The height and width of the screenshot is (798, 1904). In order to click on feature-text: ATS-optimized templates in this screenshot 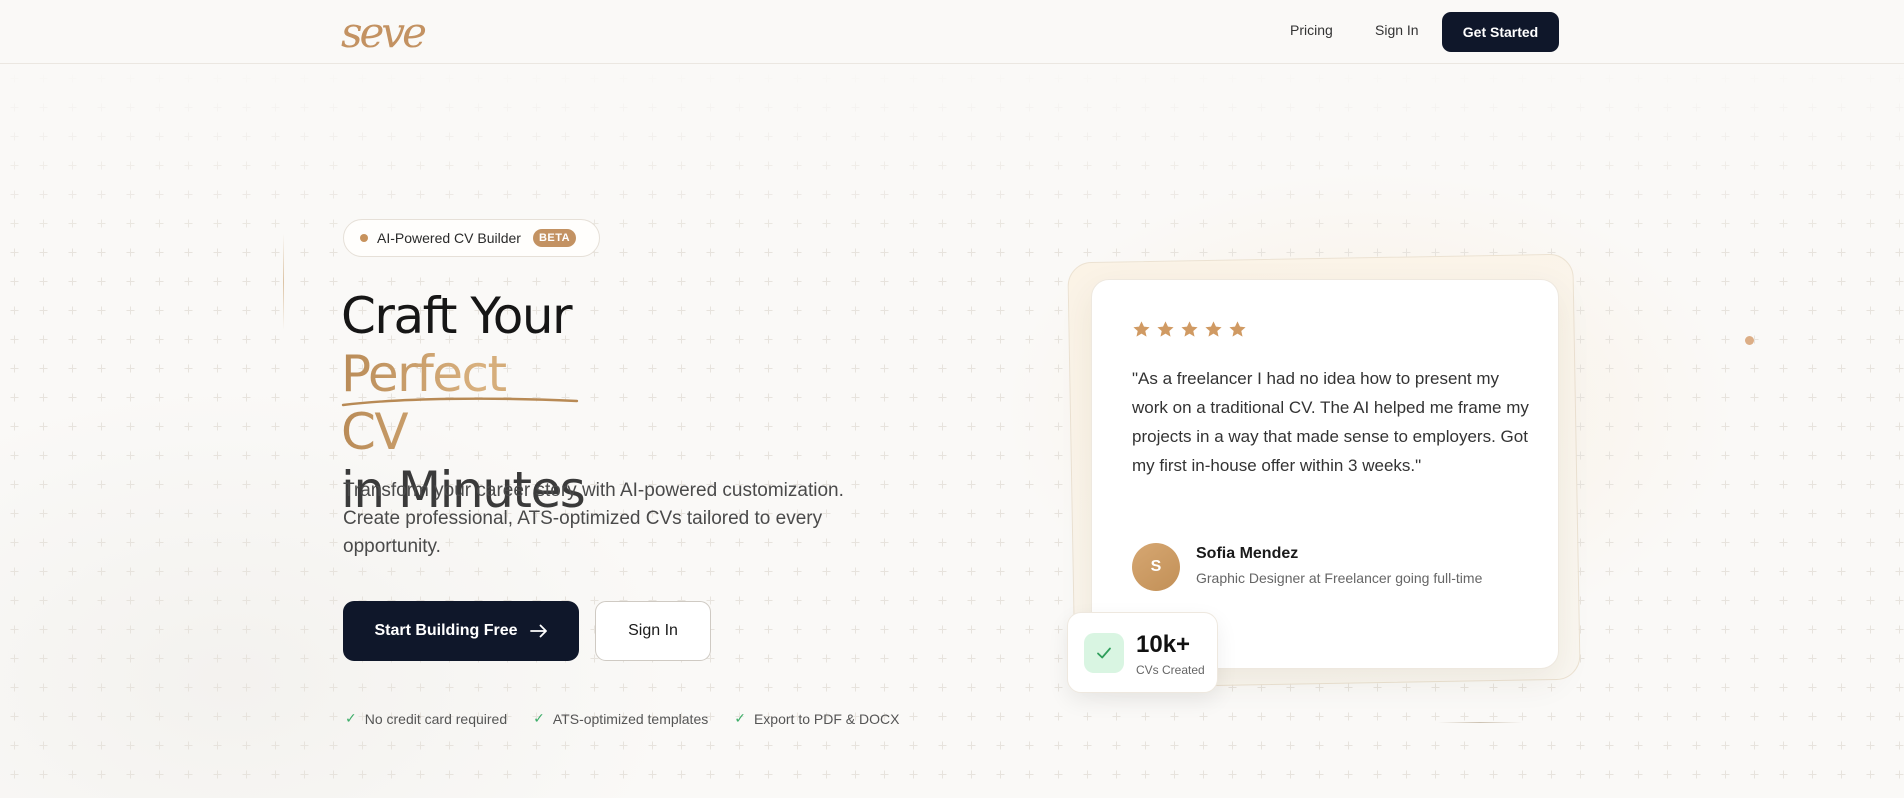, I will do `click(630, 718)`.